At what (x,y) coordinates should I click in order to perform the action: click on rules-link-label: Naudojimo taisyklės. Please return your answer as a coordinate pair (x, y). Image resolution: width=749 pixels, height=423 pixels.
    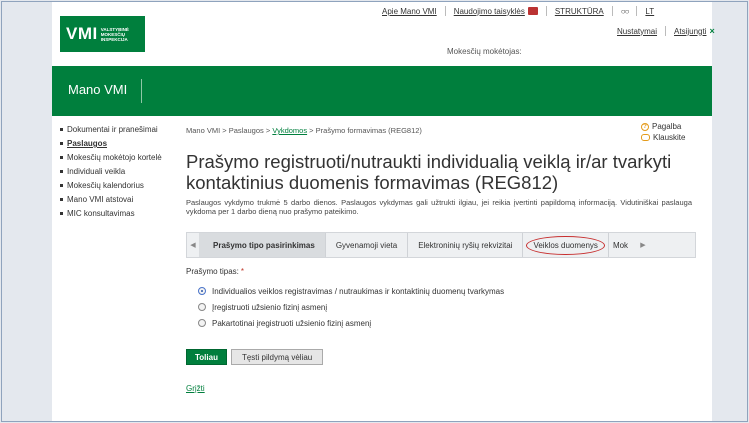
    Looking at the image, I should click on (489, 11).